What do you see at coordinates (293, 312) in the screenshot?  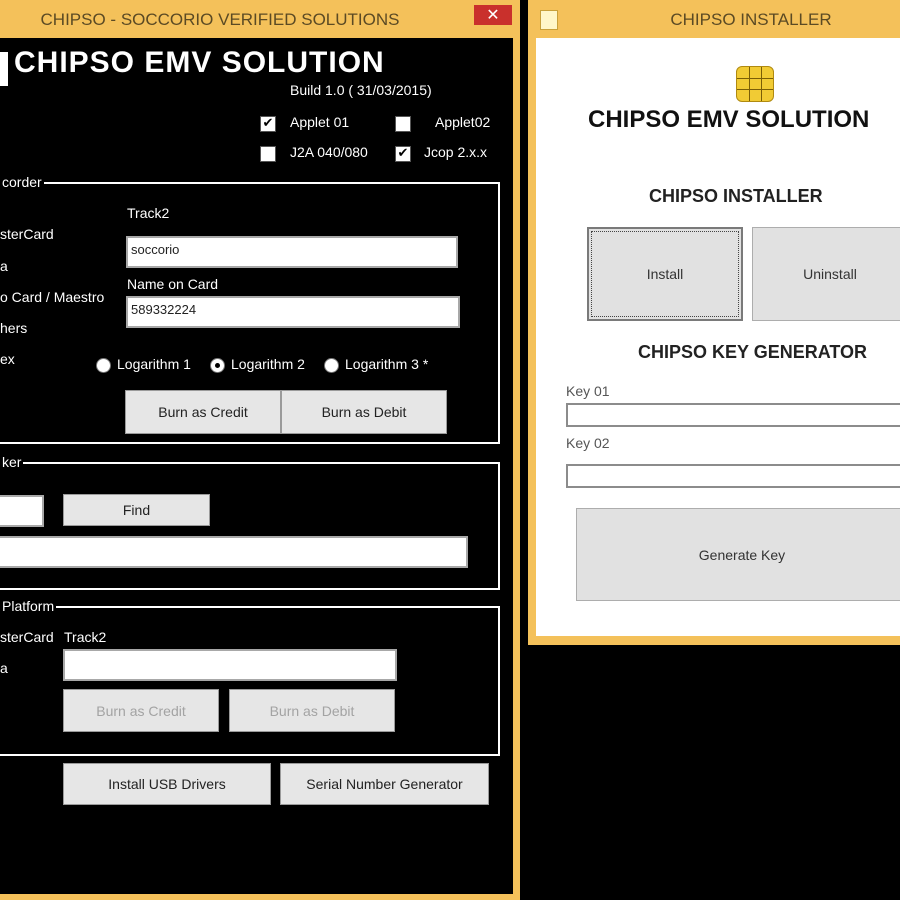 I see `name-on-card-input: 589332224` at bounding box center [293, 312].